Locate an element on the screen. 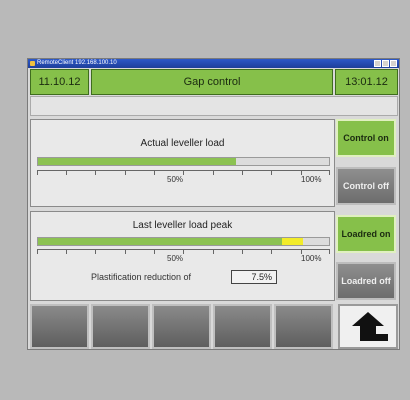  actual-load-bar is located at coordinates (183, 161).